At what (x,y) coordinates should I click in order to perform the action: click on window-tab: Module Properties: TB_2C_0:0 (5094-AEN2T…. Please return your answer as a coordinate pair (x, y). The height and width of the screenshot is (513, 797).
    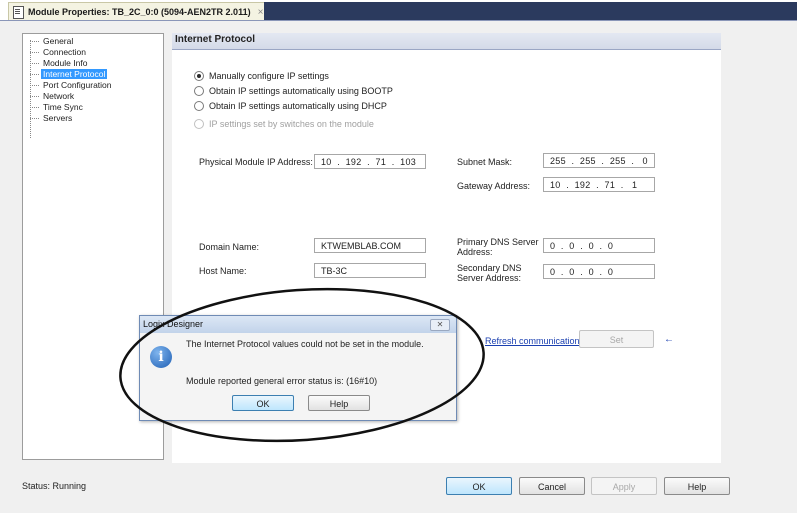
    Looking at the image, I should click on (140, 11).